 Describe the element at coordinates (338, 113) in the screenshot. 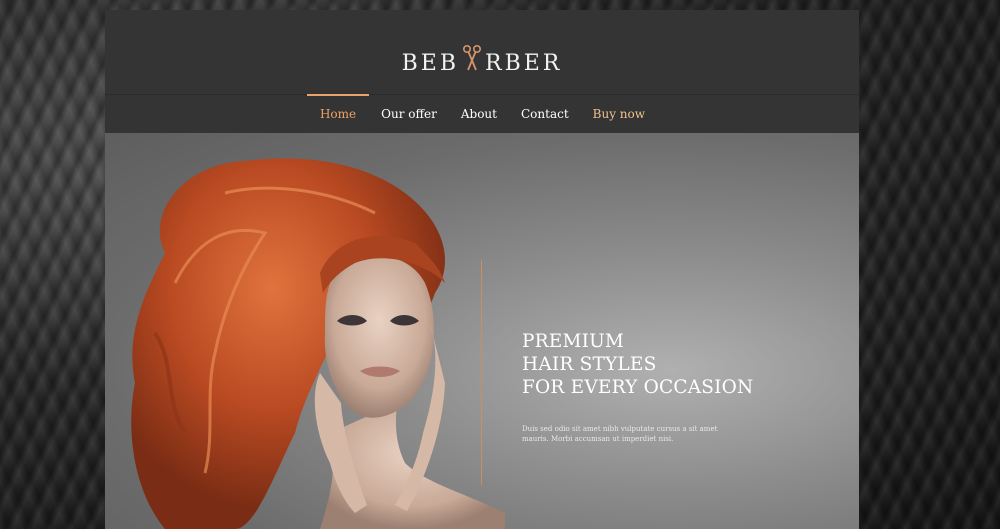

I see `nav-item-home: Home` at that location.